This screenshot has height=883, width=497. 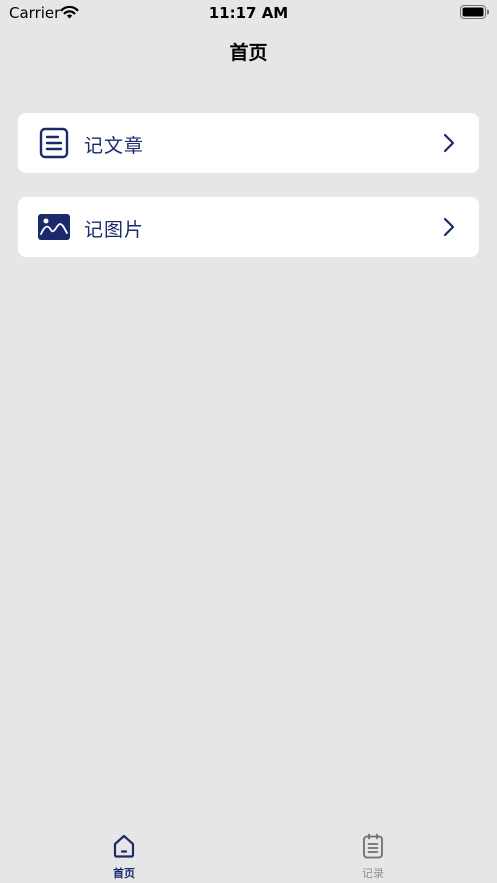 I want to click on status-bar: Carrier 11:17 AM, so click(x=248, y=13).